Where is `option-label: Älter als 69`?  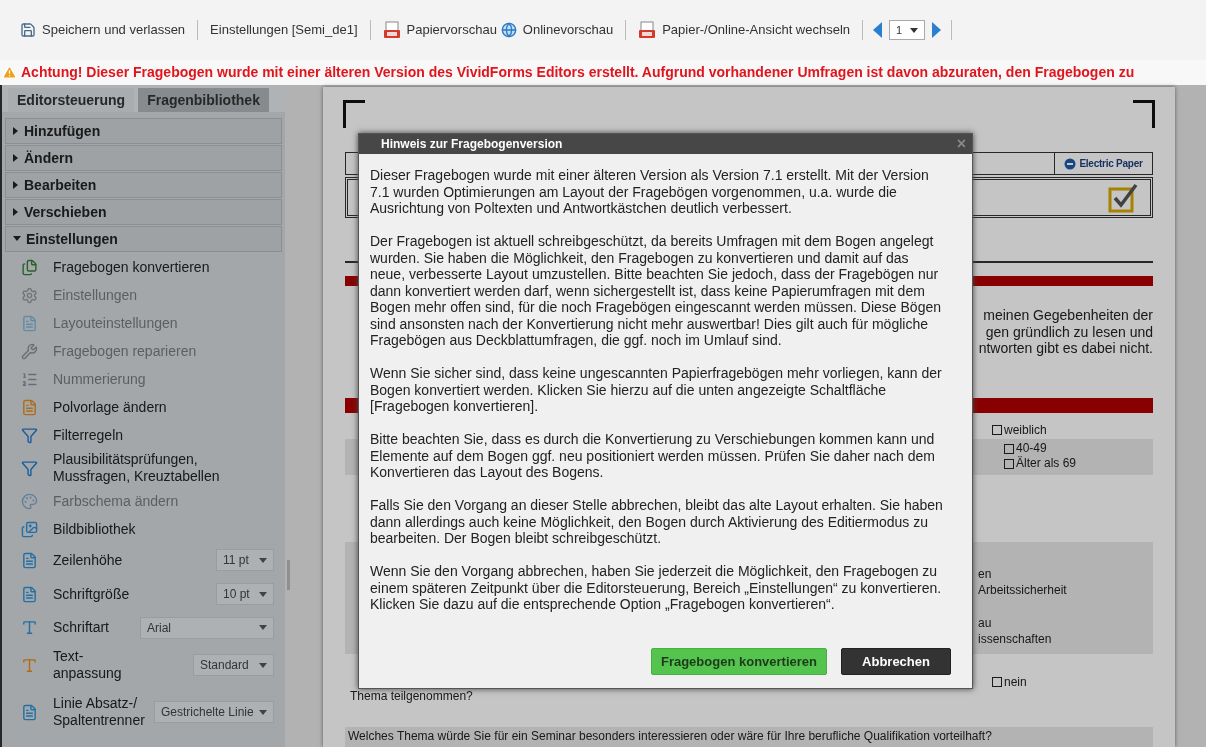
option-label: Älter als 69 is located at coordinates (1046, 464).